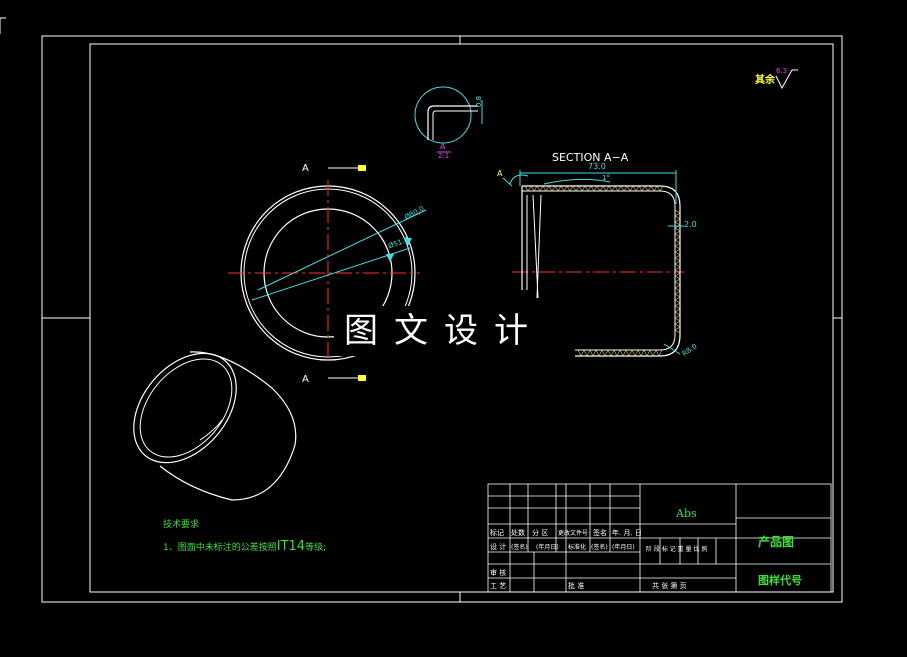 The width and height of the screenshot is (907, 657). Describe the element at coordinates (597, 166) in the screenshot. I see `dim-length-label: 73.0` at that location.